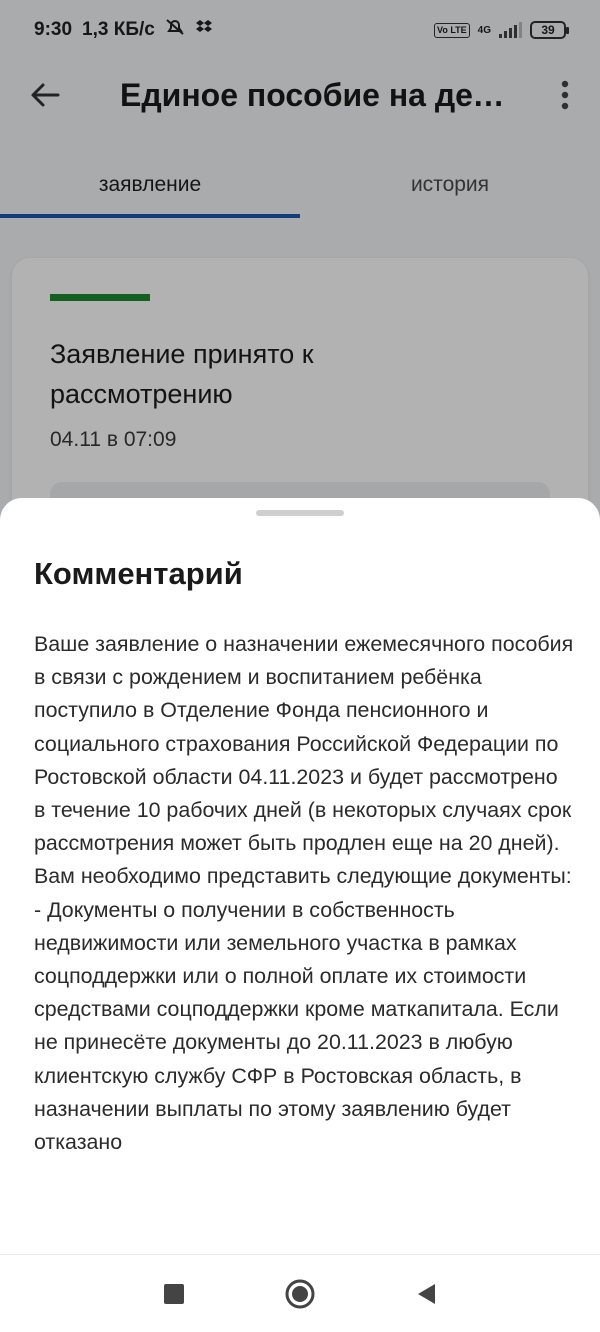  I want to click on home-button, so click(300, 1294).